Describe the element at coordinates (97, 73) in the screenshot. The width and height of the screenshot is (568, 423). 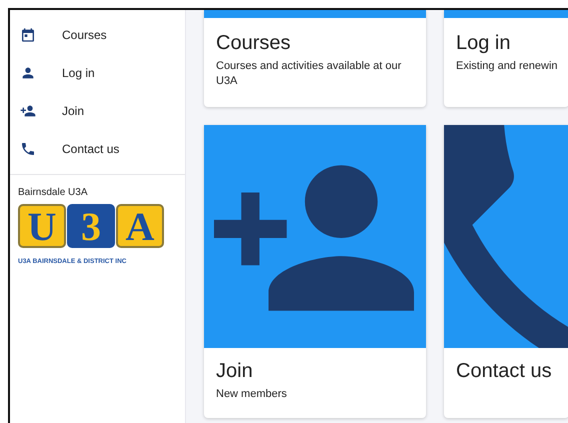
I see `nav-item: Log in` at that location.